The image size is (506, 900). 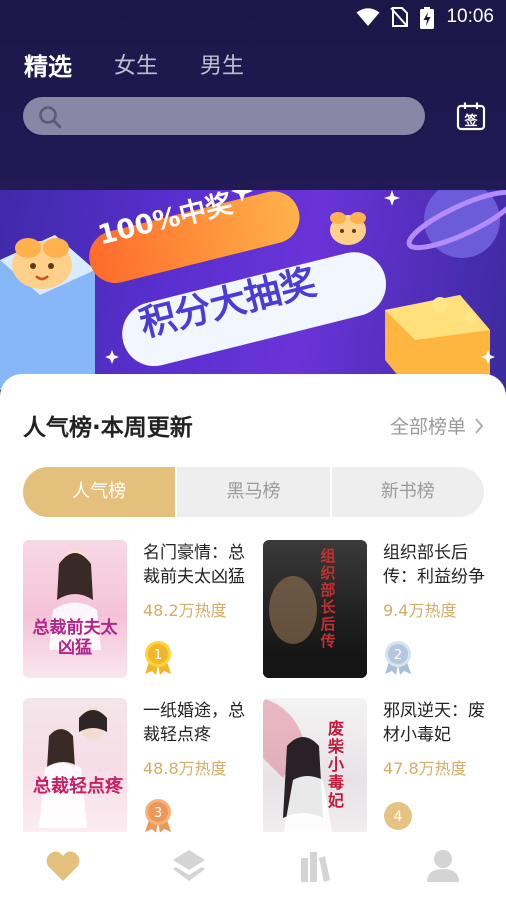 I want to click on book-title: 组织部长后传：利益纷争, so click(x=434, y=565).